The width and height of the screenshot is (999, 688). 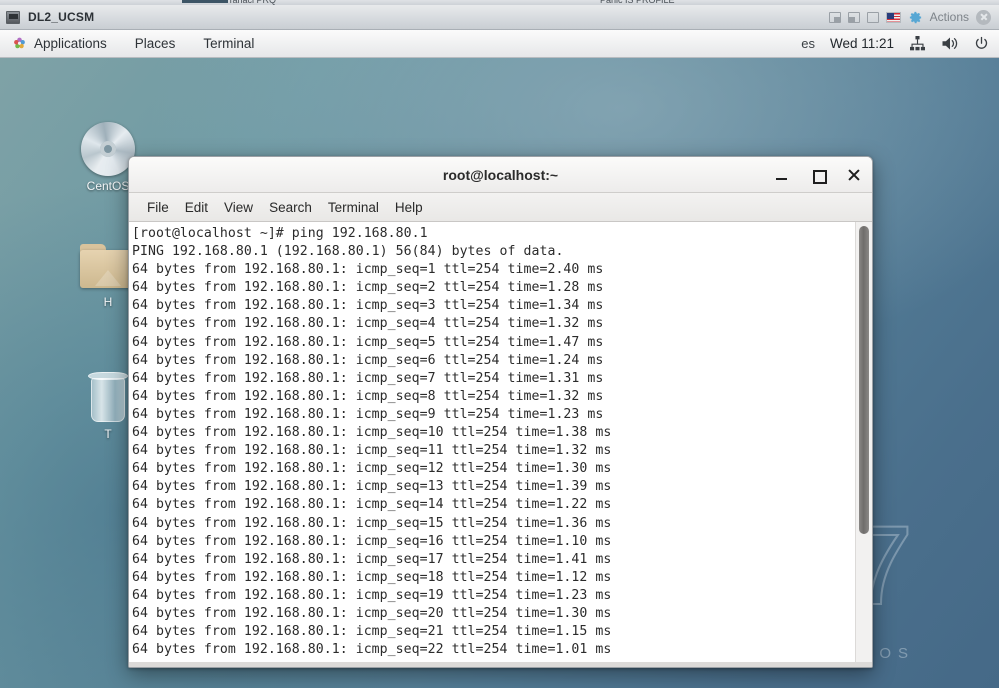 I want to click on menu-item-edit: Edit, so click(x=196, y=207).